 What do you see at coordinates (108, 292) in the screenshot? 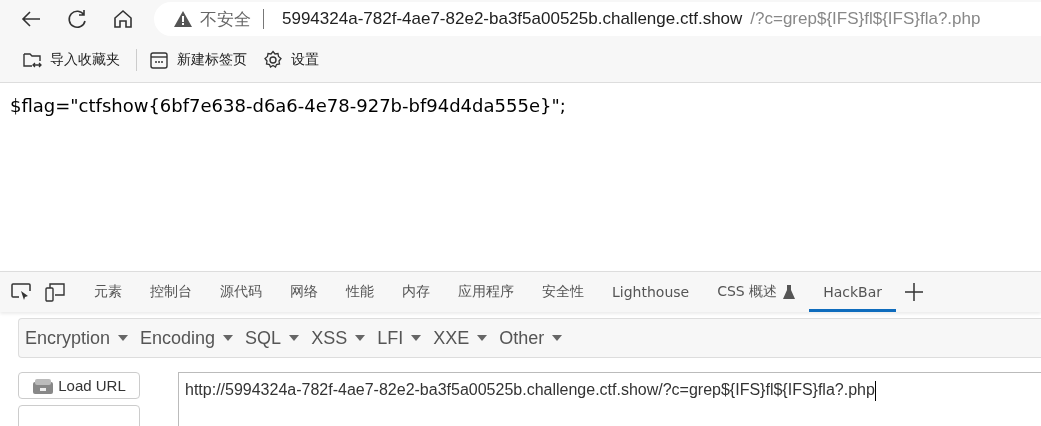
I see `devtools-tab: 元素` at bounding box center [108, 292].